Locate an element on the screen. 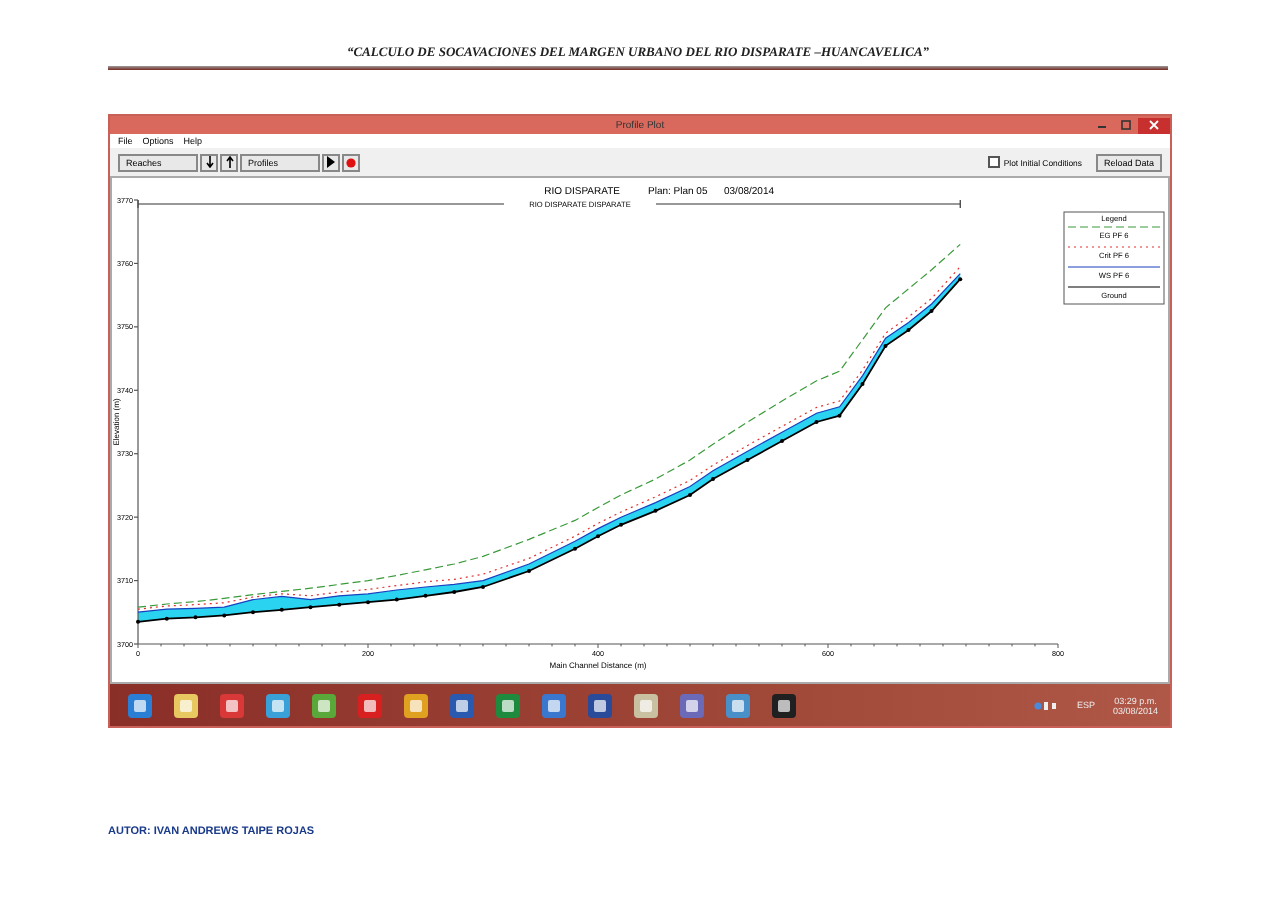  play-button is located at coordinates (331, 162).